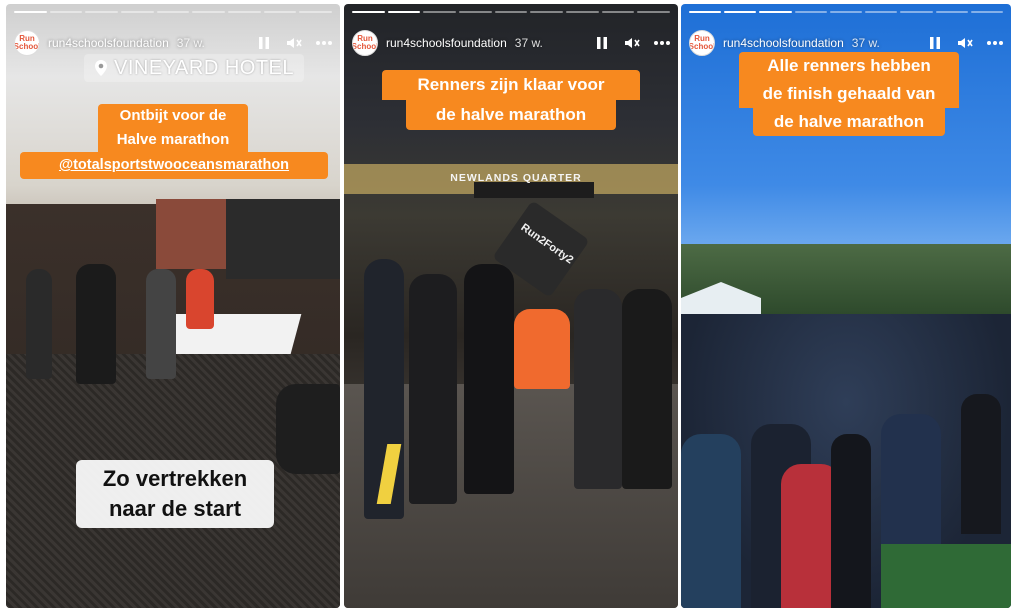 This screenshot has height=610, width=1012. Describe the element at coordinates (174, 165) in the screenshot. I see `mention-link: @totalsportstwooceansmarathon` at that location.